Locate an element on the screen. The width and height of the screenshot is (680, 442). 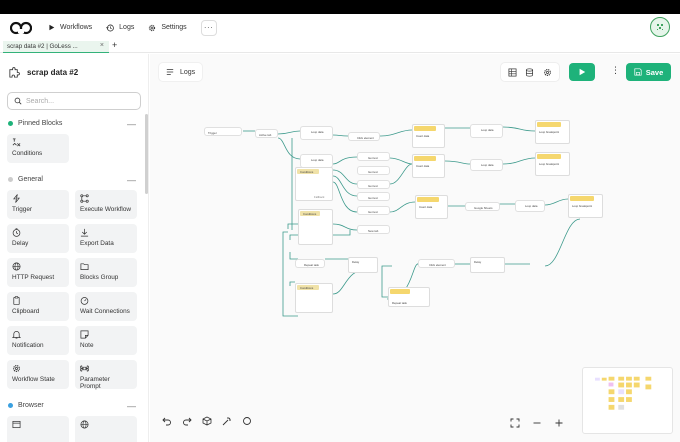
undo-icon is located at coordinates (167, 421).